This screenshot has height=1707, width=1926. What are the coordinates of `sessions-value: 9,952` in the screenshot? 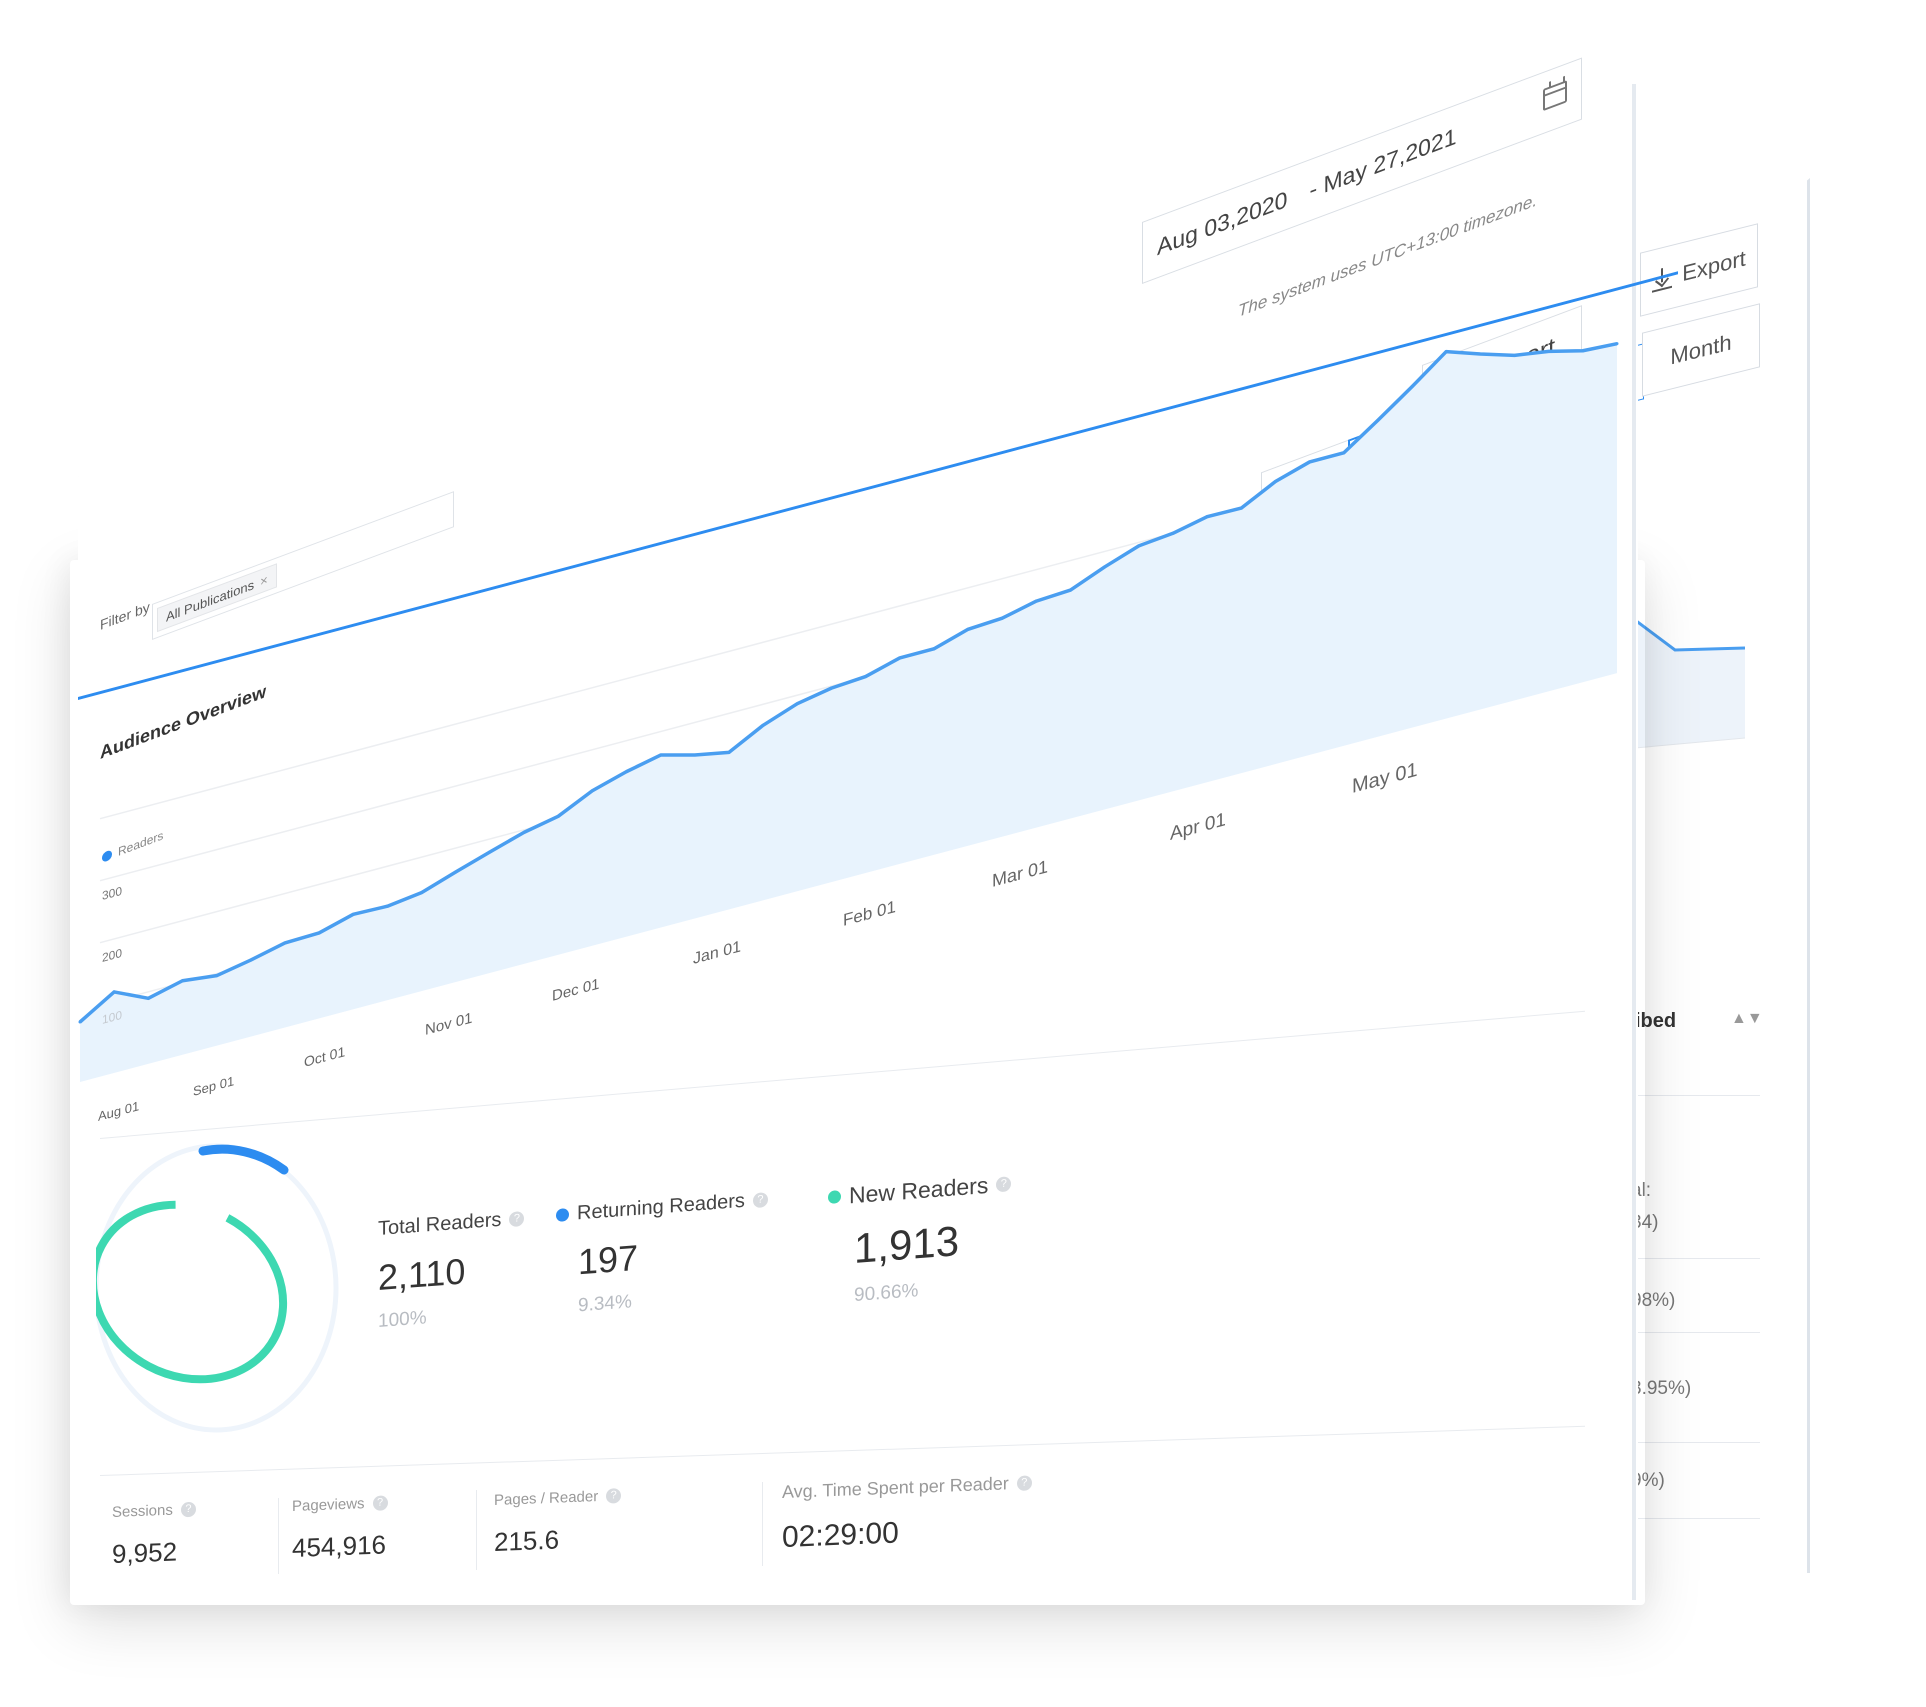 It's located at (145, 1553).